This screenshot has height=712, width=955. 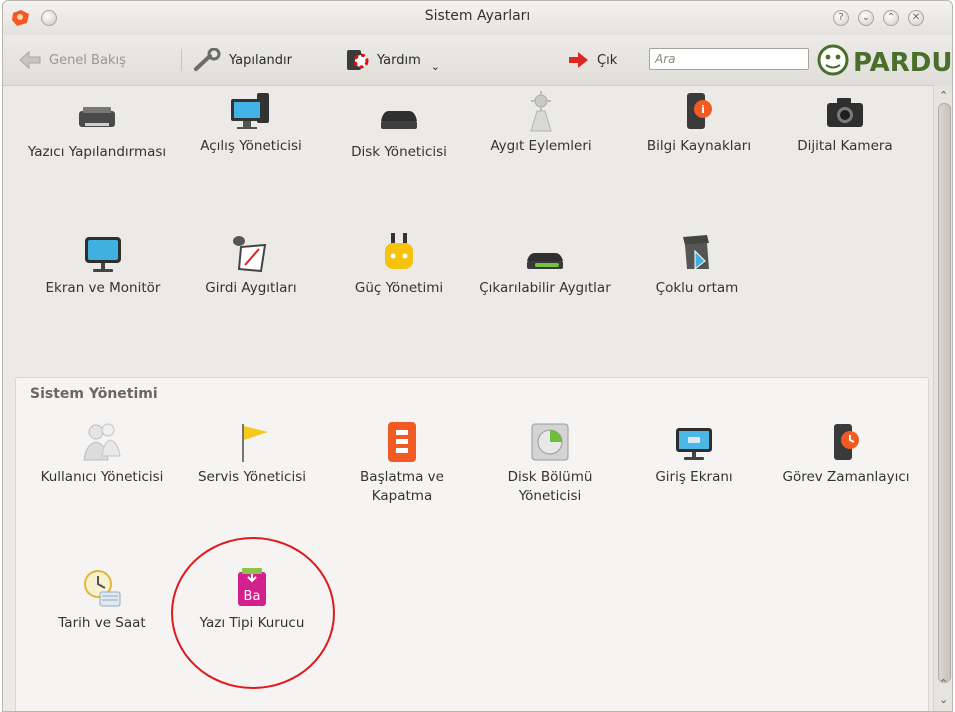 What do you see at coordinates (181, 60) in the screenshot?
I see `toolbar-separator` at bounding box center [181, 60].